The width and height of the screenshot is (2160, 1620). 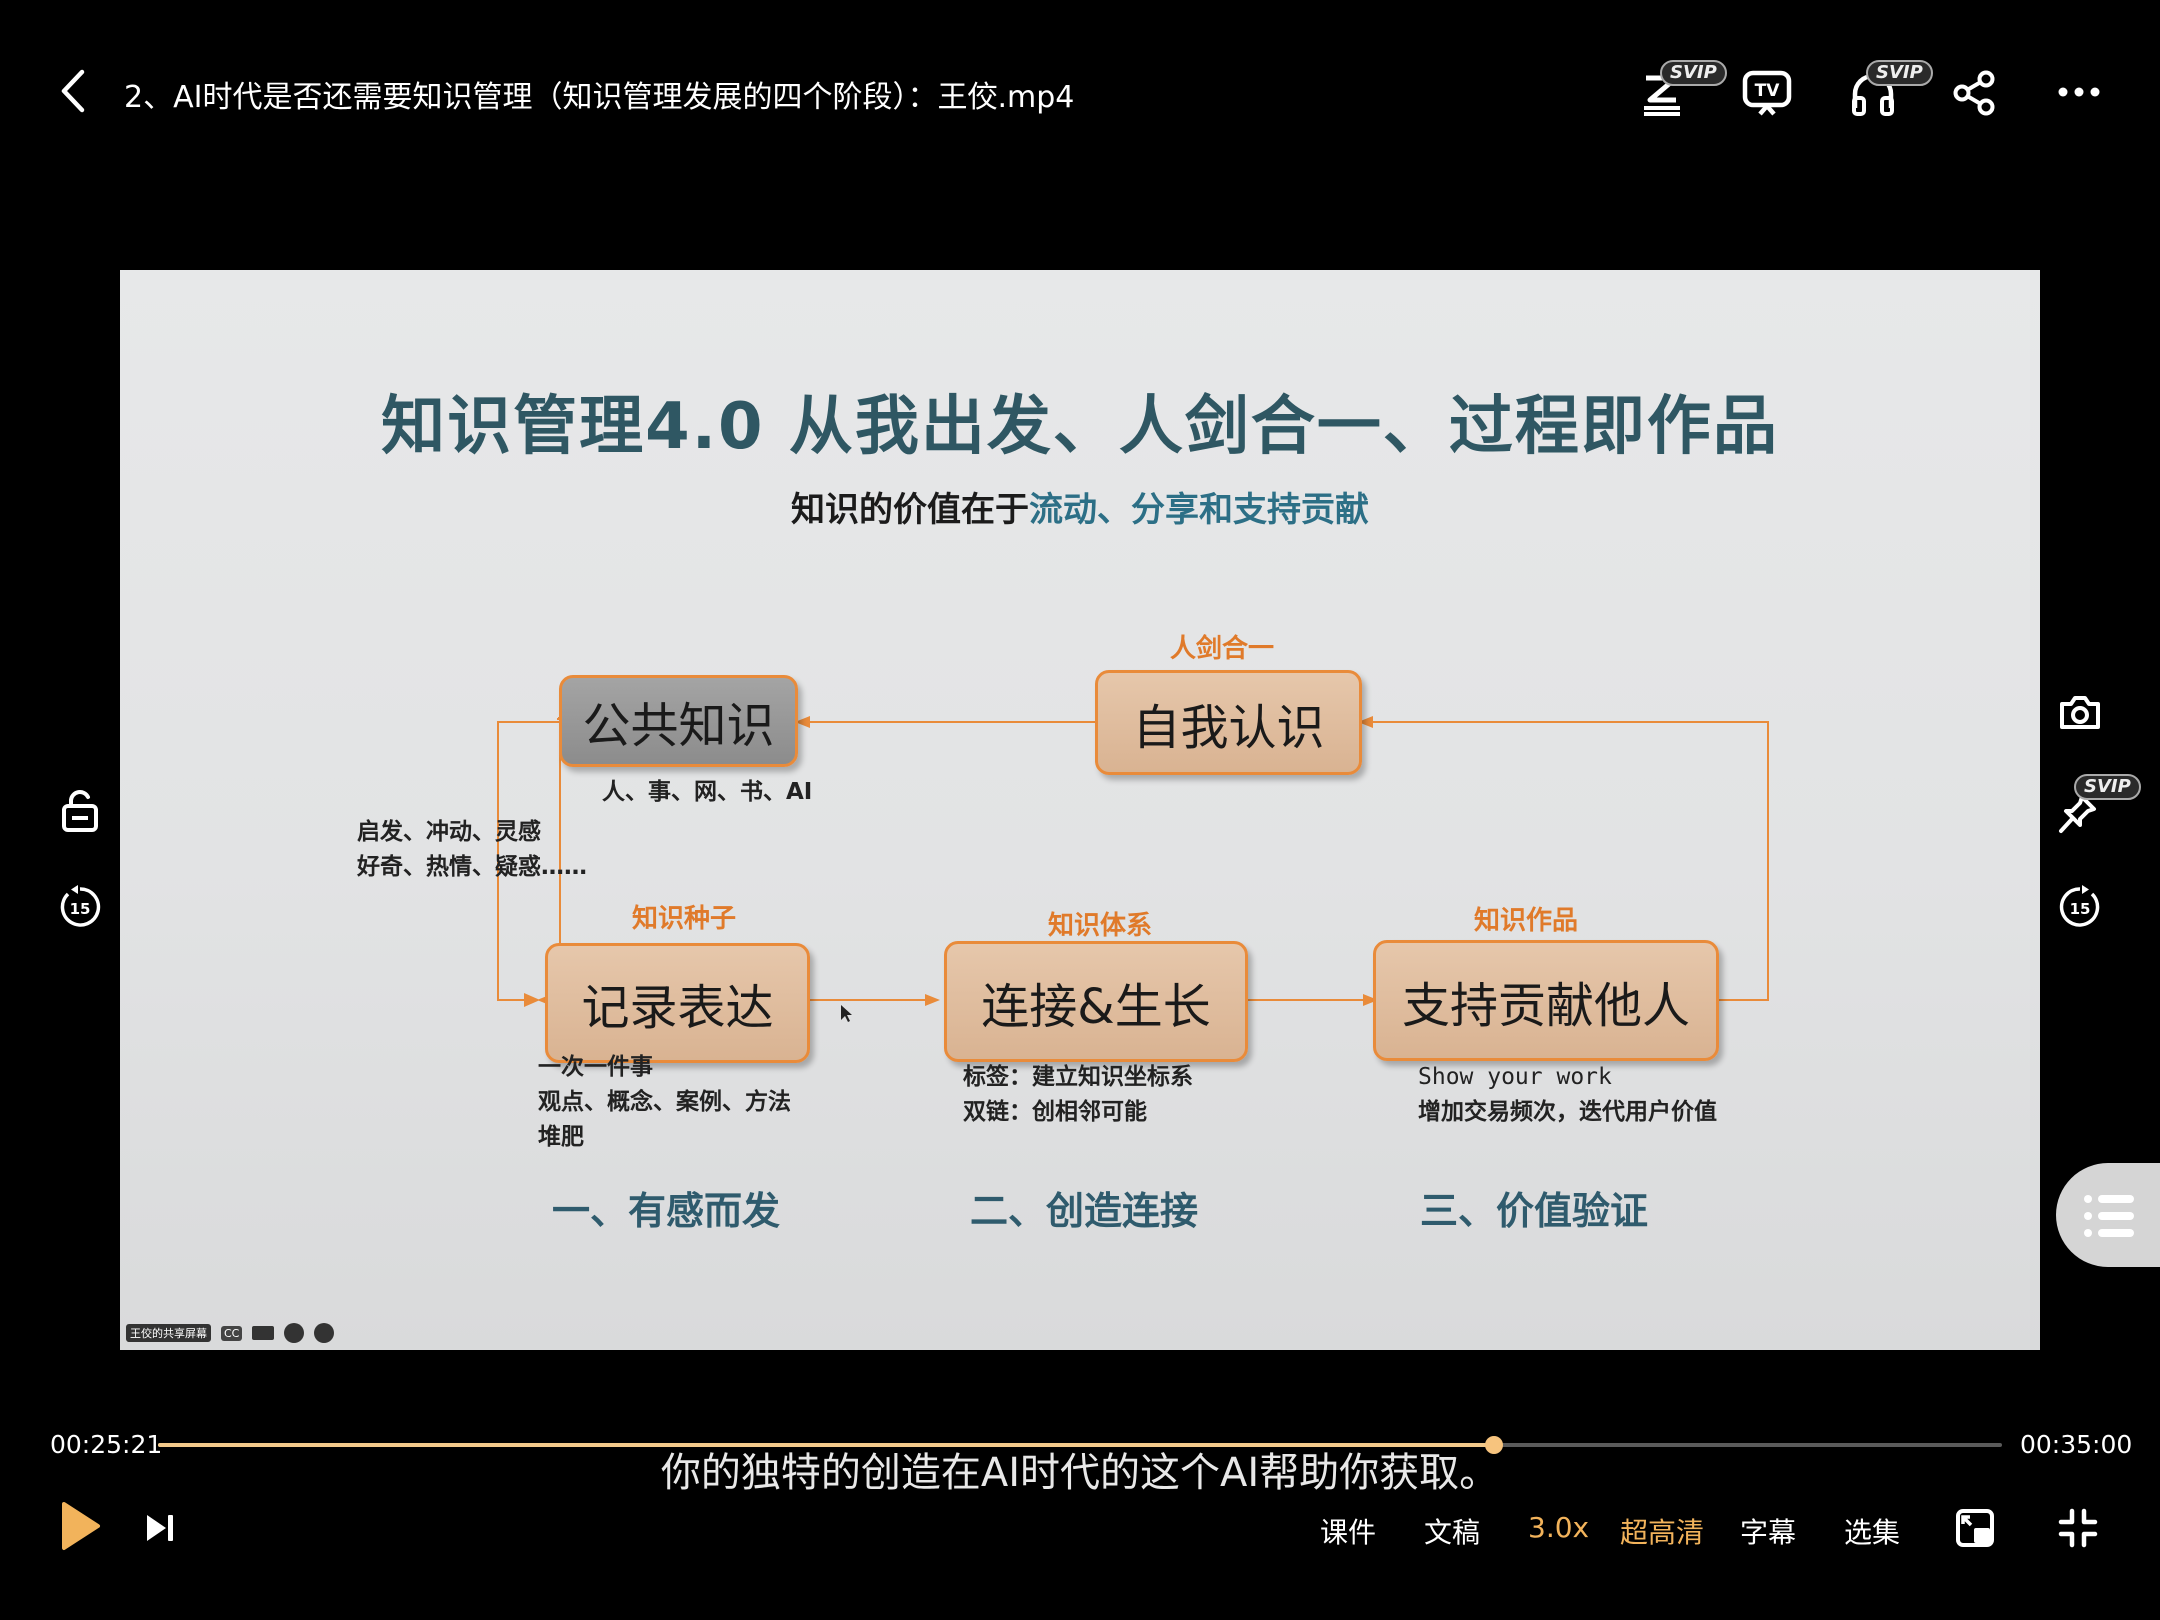 I want to click on play-icon, so click(x=80, y=1526).